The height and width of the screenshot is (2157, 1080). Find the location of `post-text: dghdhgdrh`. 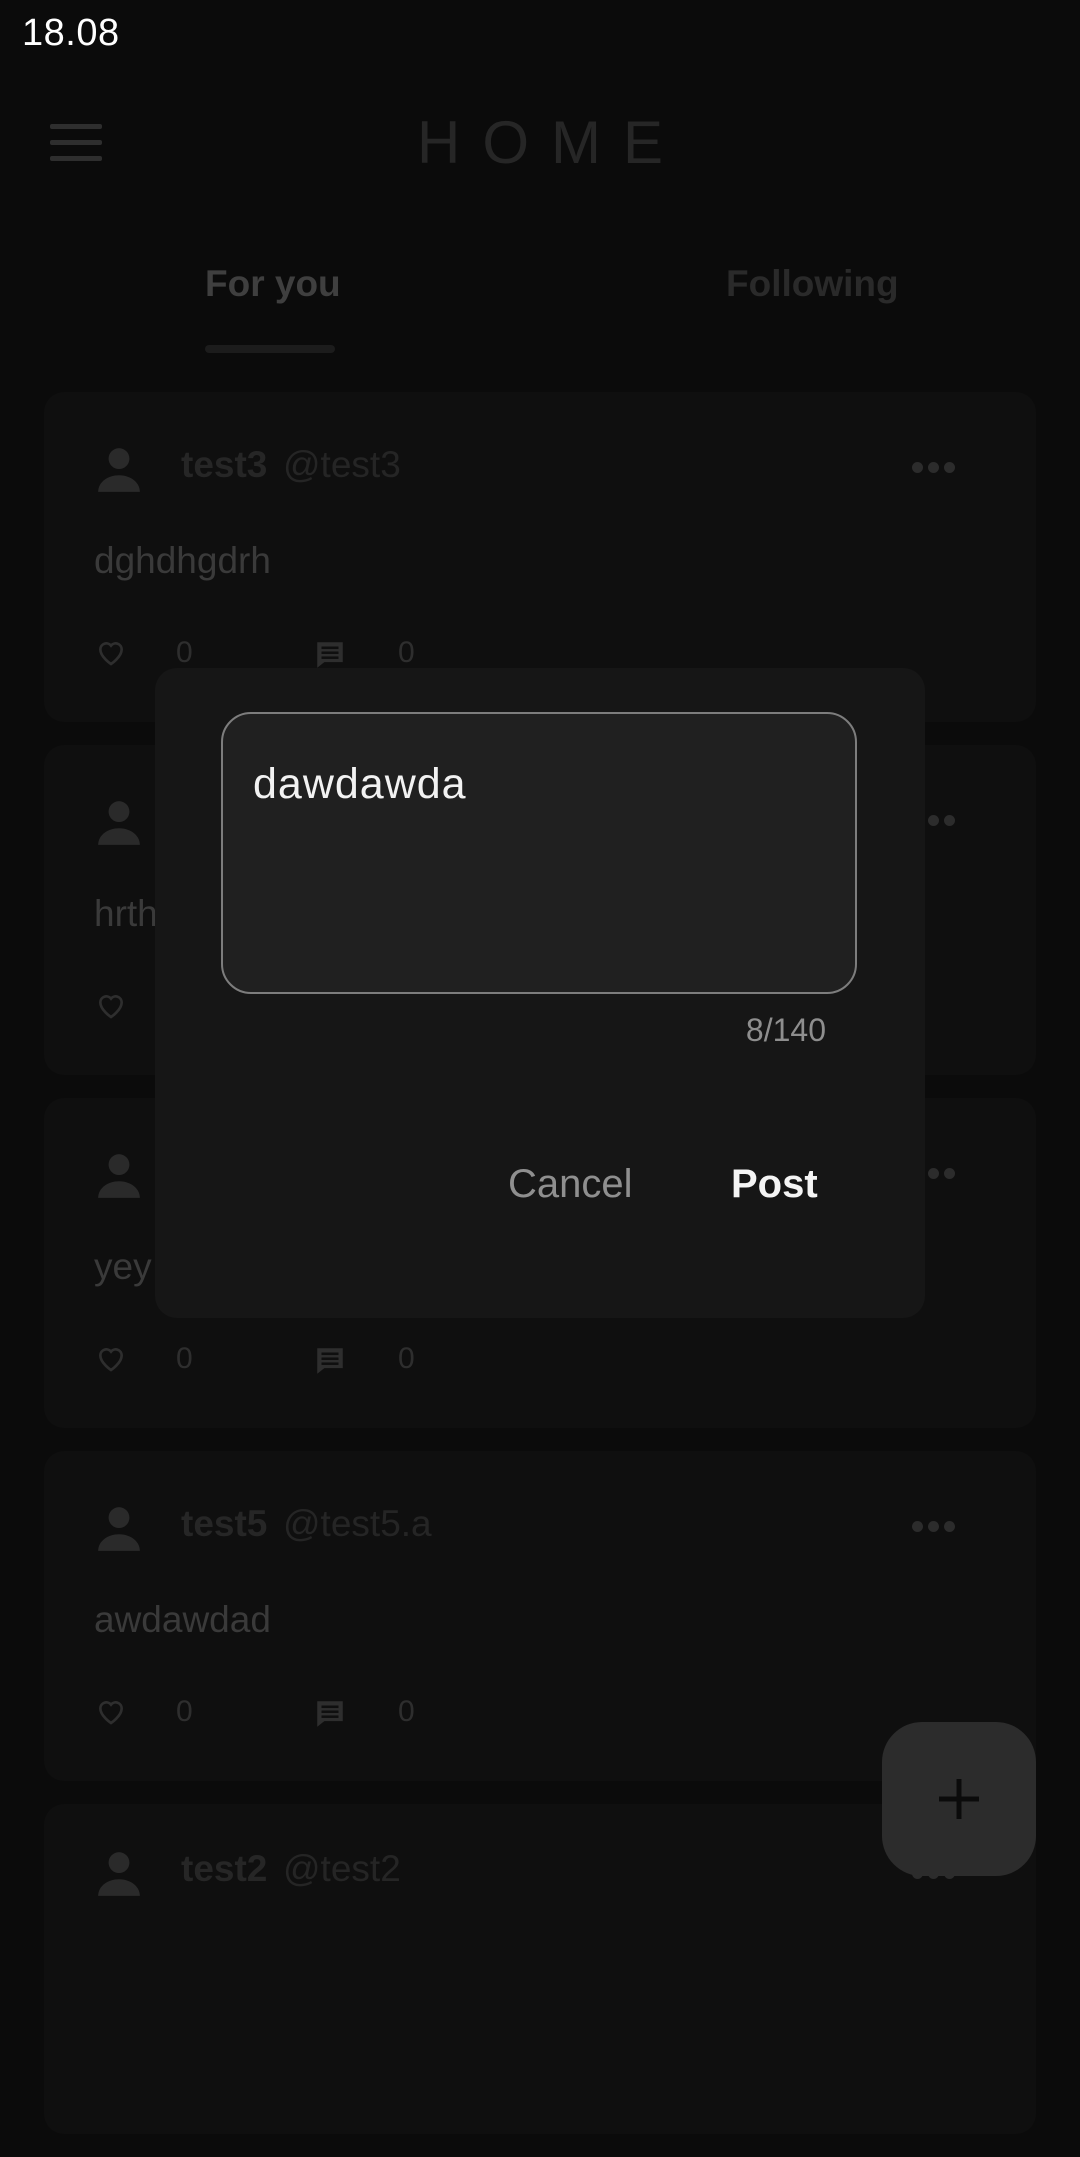

post-text: dghdhgdrh is located at coordinates (182, 560).